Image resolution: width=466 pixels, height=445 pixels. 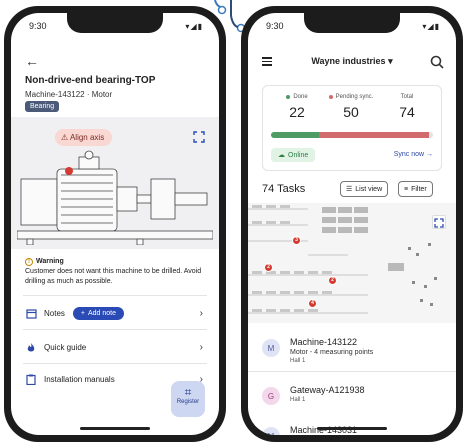 What do you see at coordinates (354, 97) in the screenshot?
I see `stat-label: Pending sync.` at bounding box center [354, 97].